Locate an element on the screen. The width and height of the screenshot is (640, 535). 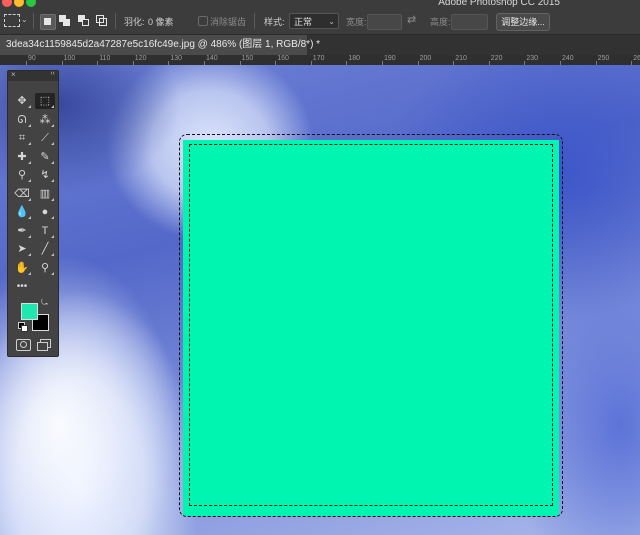
line-tool: ╱ is located at coordinates (45, 249).